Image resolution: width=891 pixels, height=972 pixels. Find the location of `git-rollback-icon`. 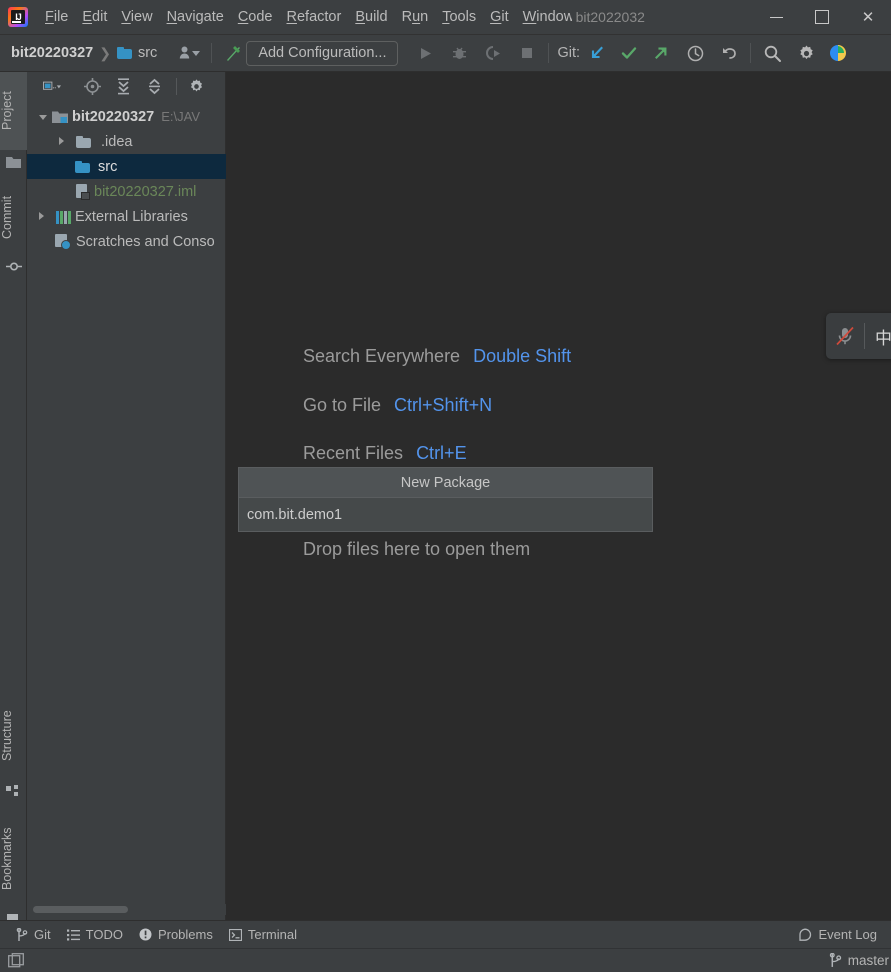

git-rollback-icon is located at coordinates (729, 53).